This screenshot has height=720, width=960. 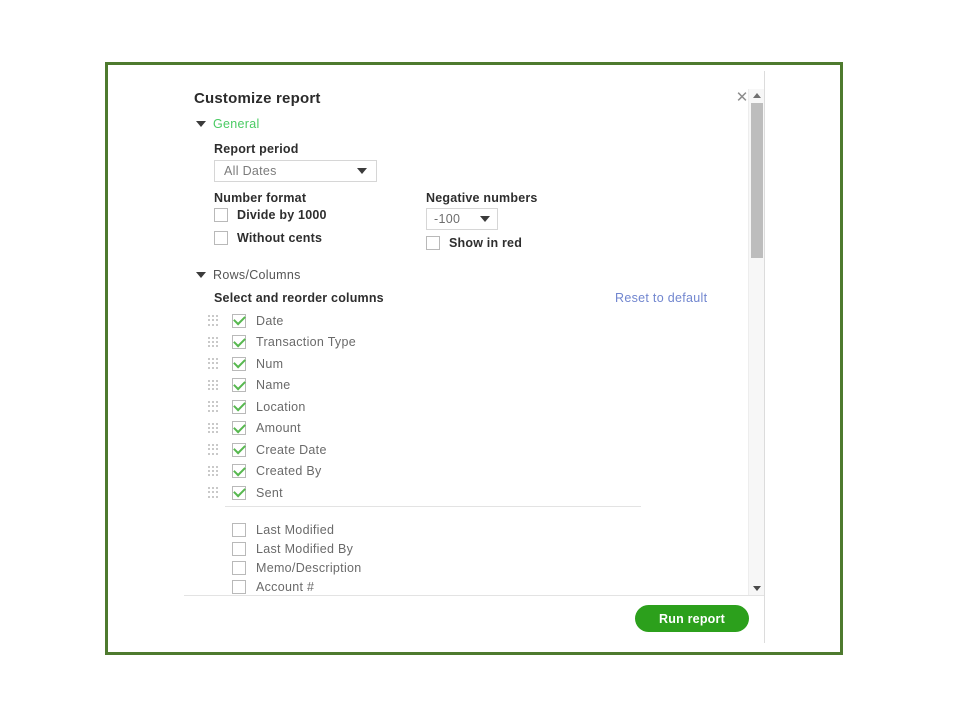 I want to click on column-label: Sent, so click(x=269, y=492).